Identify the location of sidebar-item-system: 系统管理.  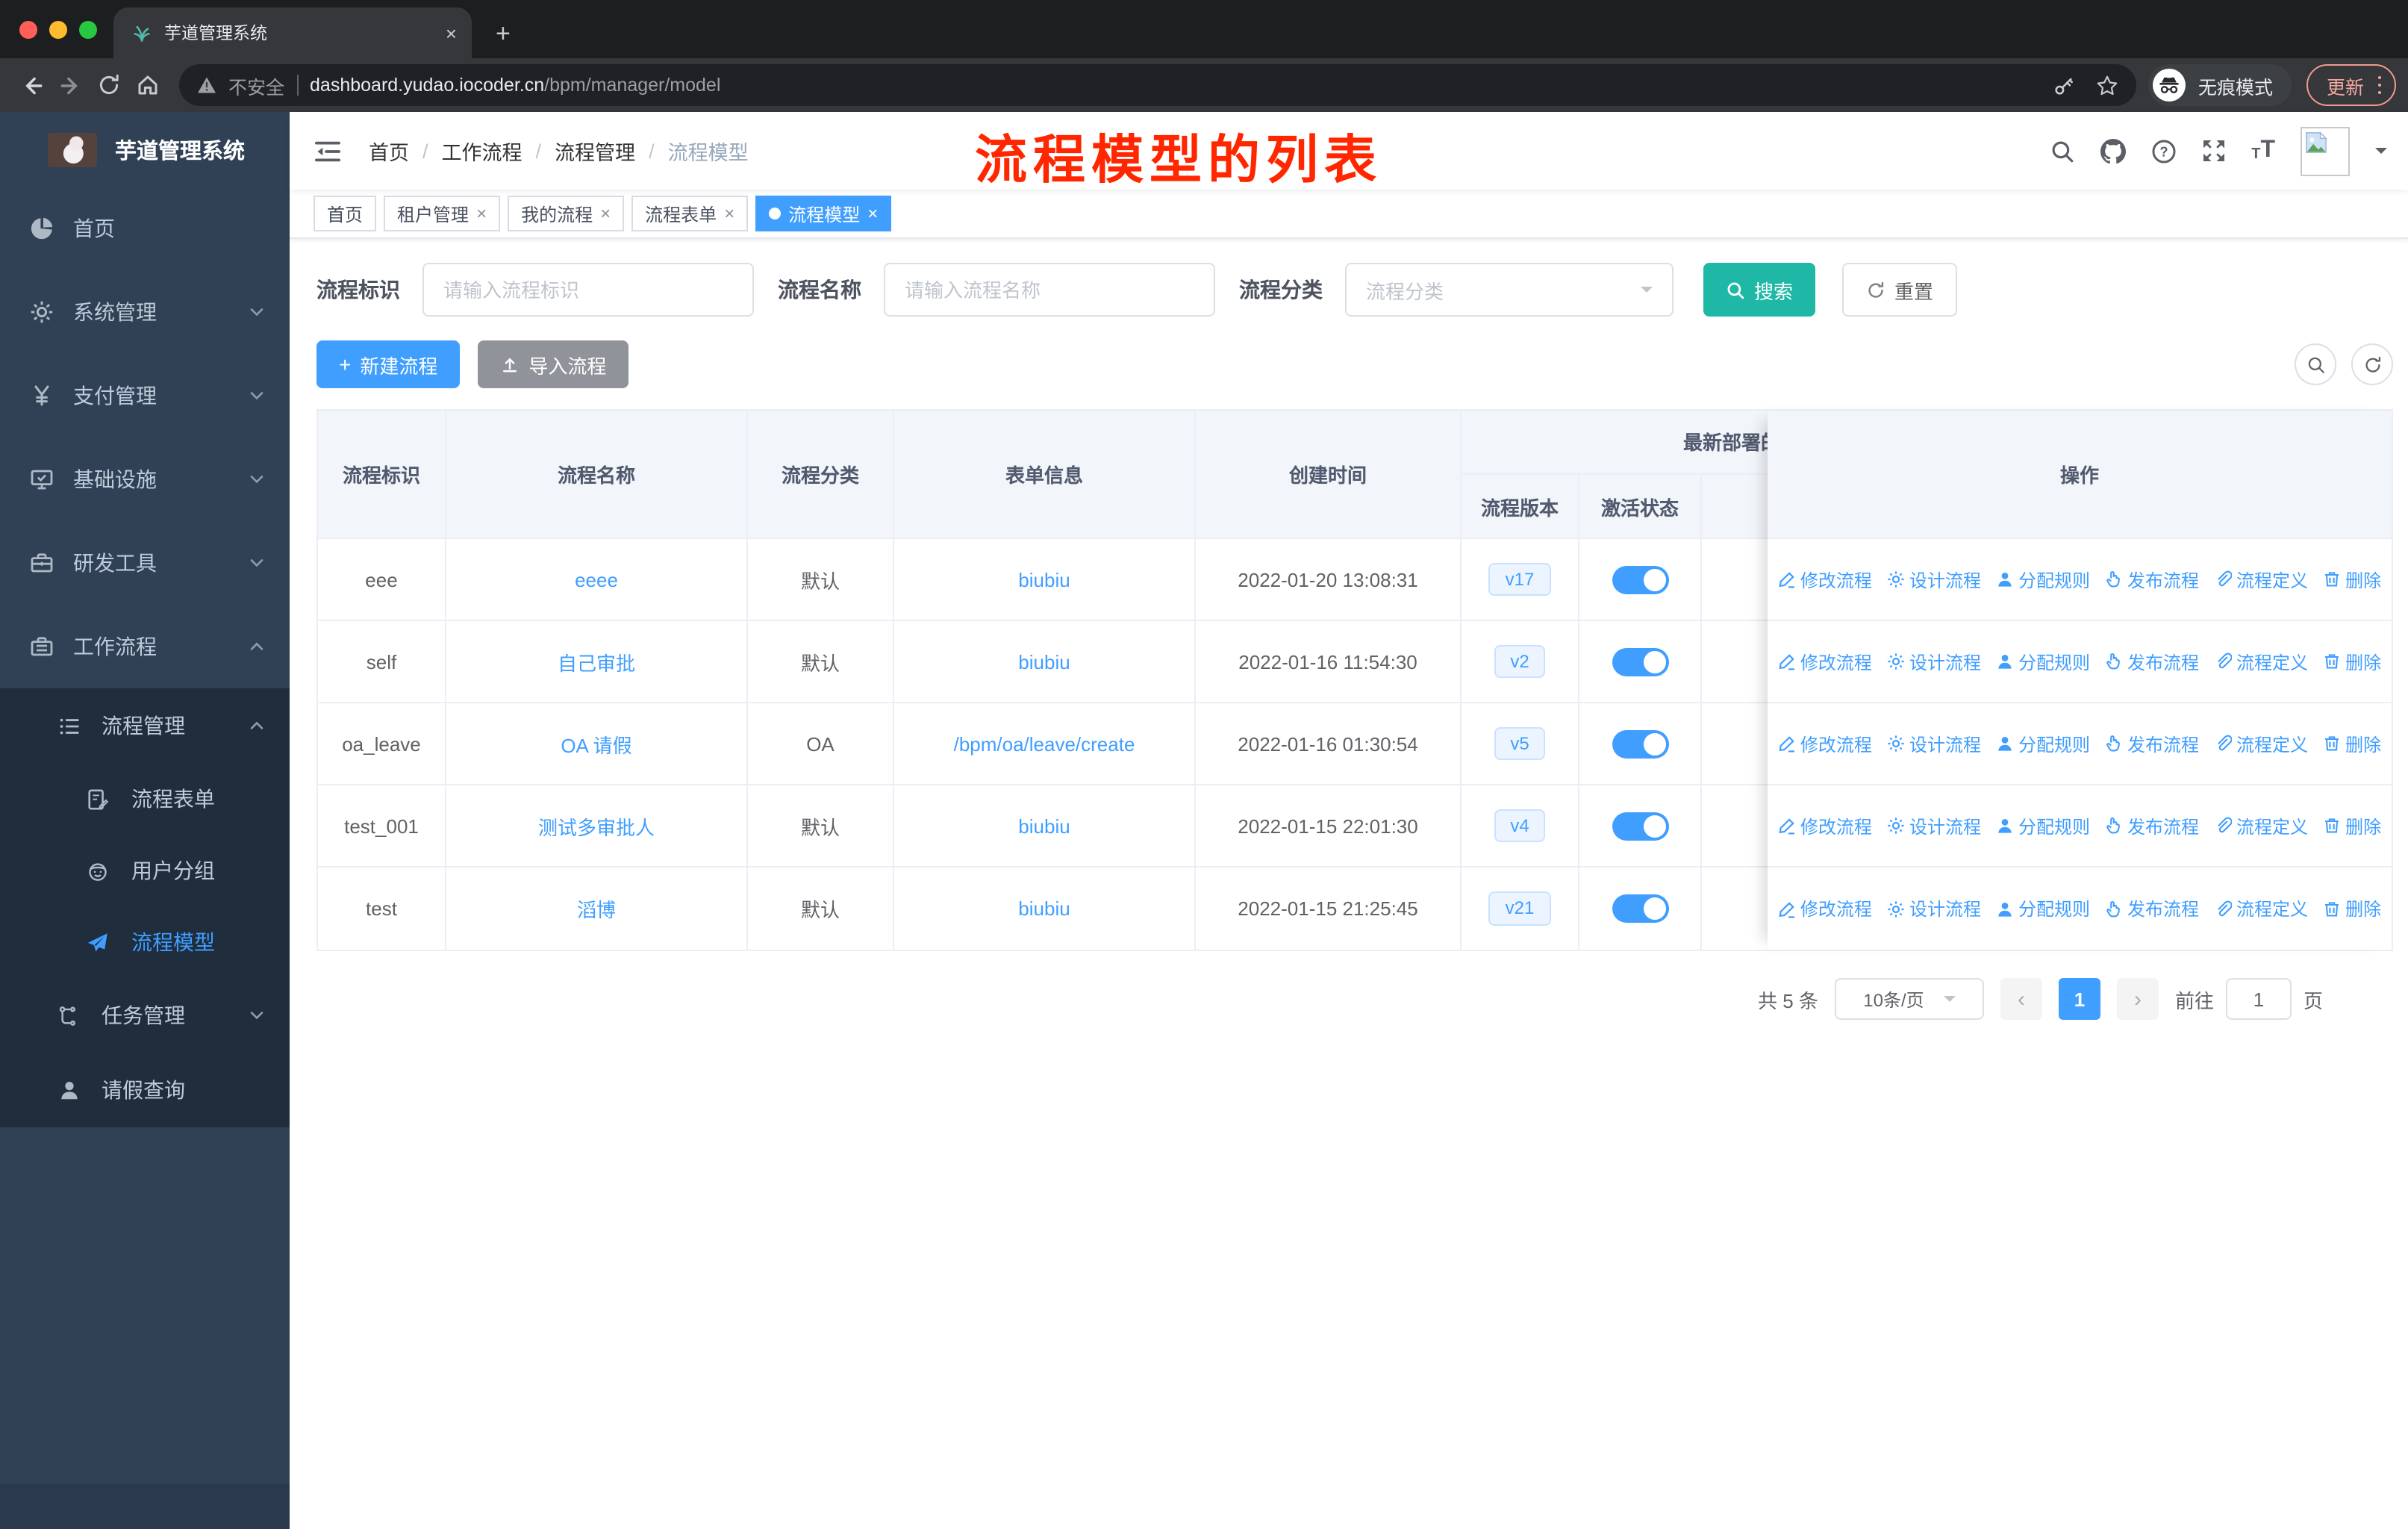
(145, 312).